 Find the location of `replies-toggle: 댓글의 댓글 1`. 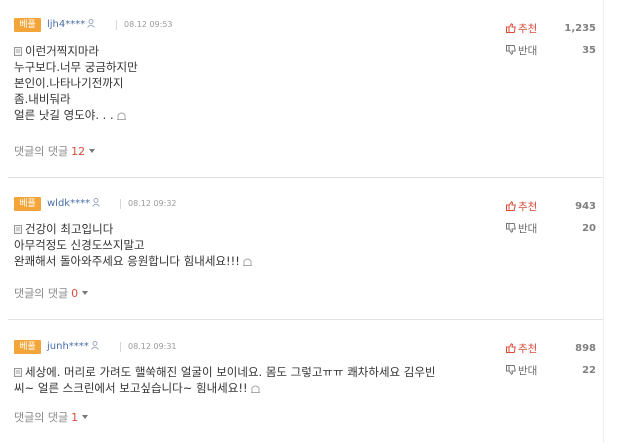

replies-toggle: 댓글의 댓글 1 is located at coordinates (51, 418).